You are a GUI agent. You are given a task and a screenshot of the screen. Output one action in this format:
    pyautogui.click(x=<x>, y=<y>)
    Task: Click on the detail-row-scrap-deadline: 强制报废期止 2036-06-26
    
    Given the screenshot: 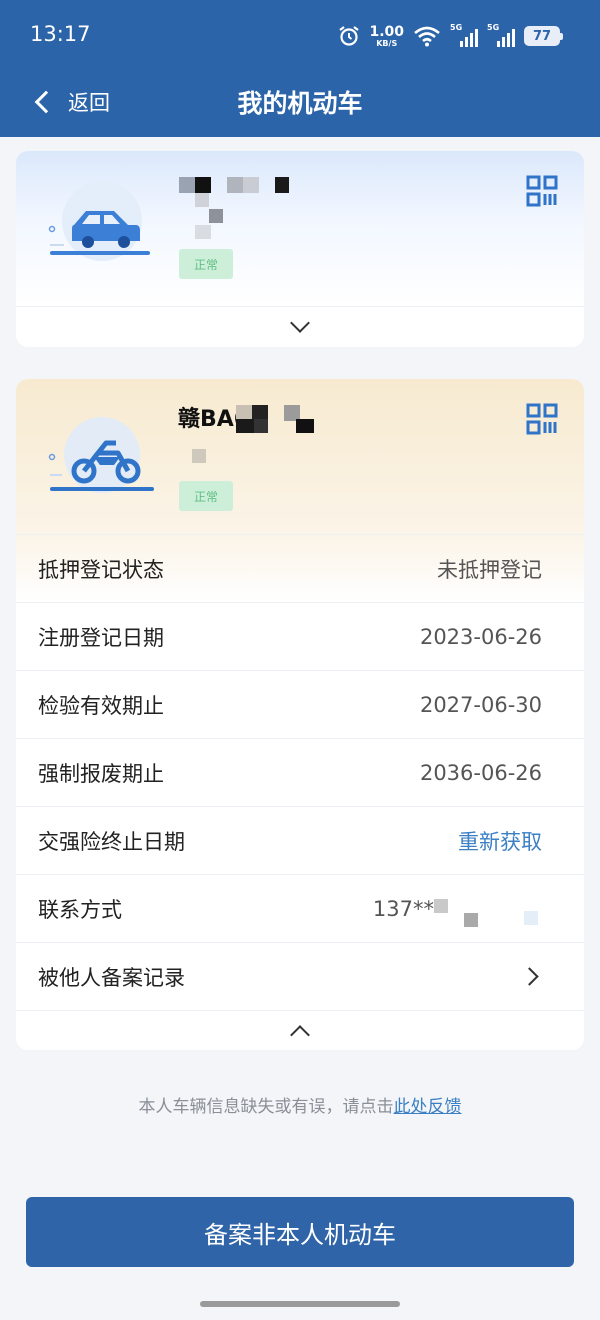 What is the action you would take?
    pyautogui.click(x=300, y=772)
    